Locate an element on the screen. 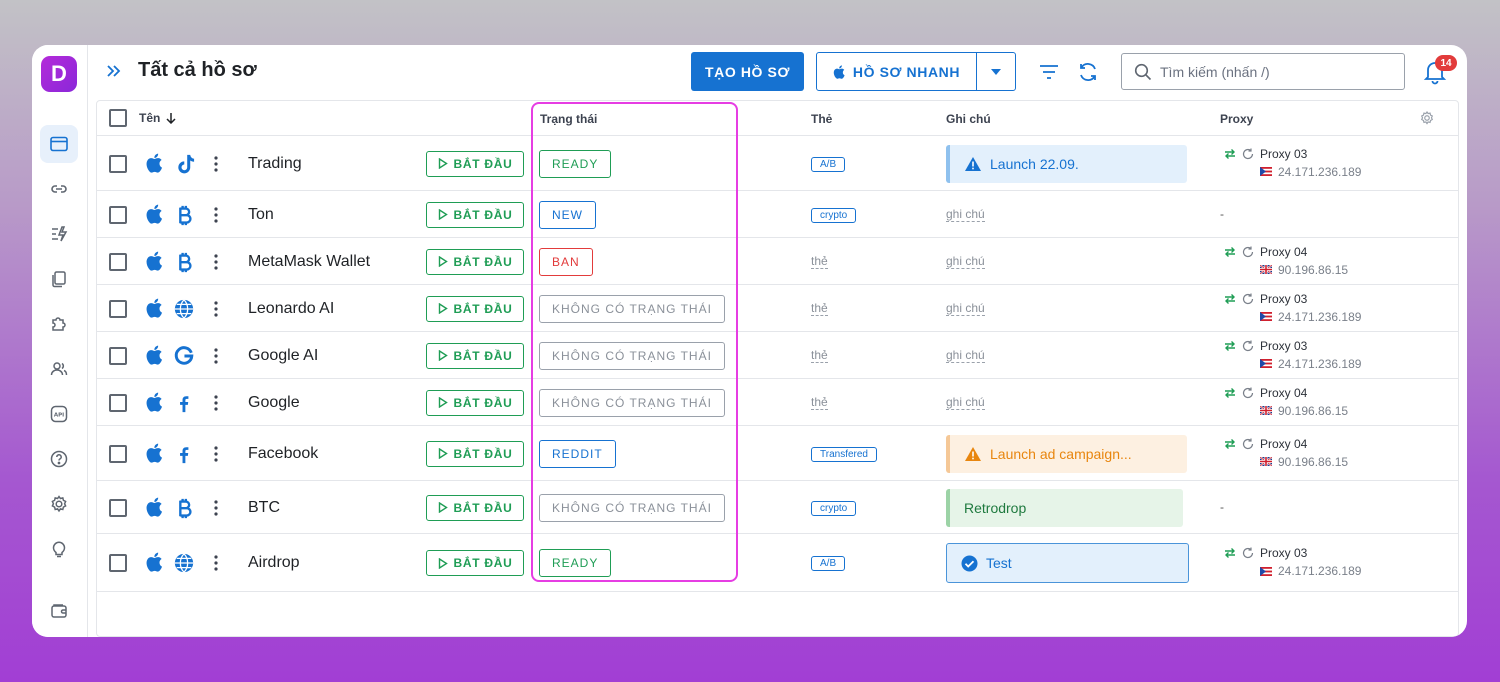 Image resolution: width=1500 pixels, height=682 pixels. status-badge: BAN is located at coordinates (566, 261).